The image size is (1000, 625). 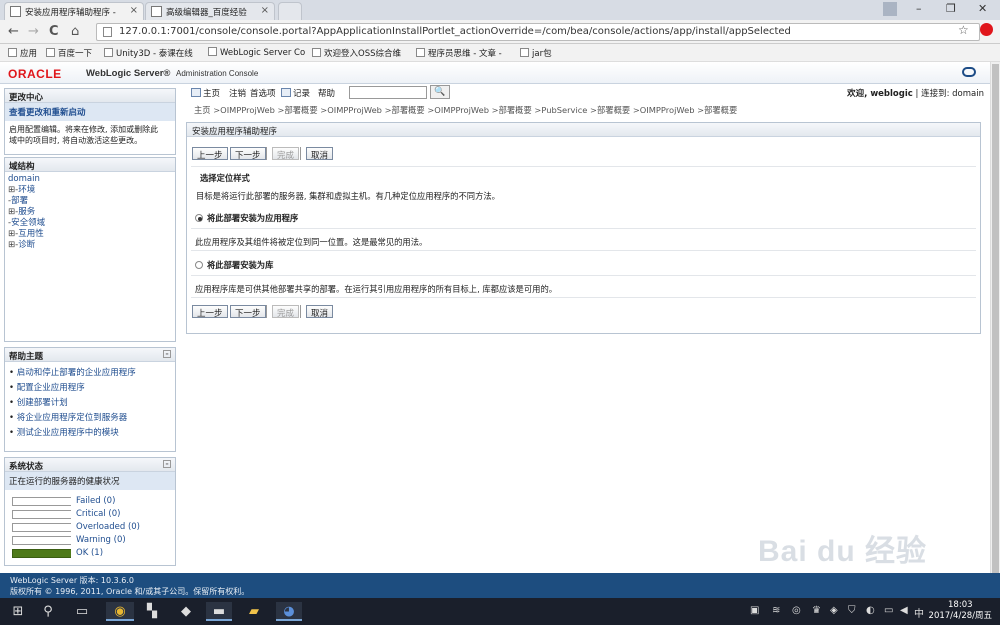 I want to click on back-button: ←, so click(x=13, y=31).